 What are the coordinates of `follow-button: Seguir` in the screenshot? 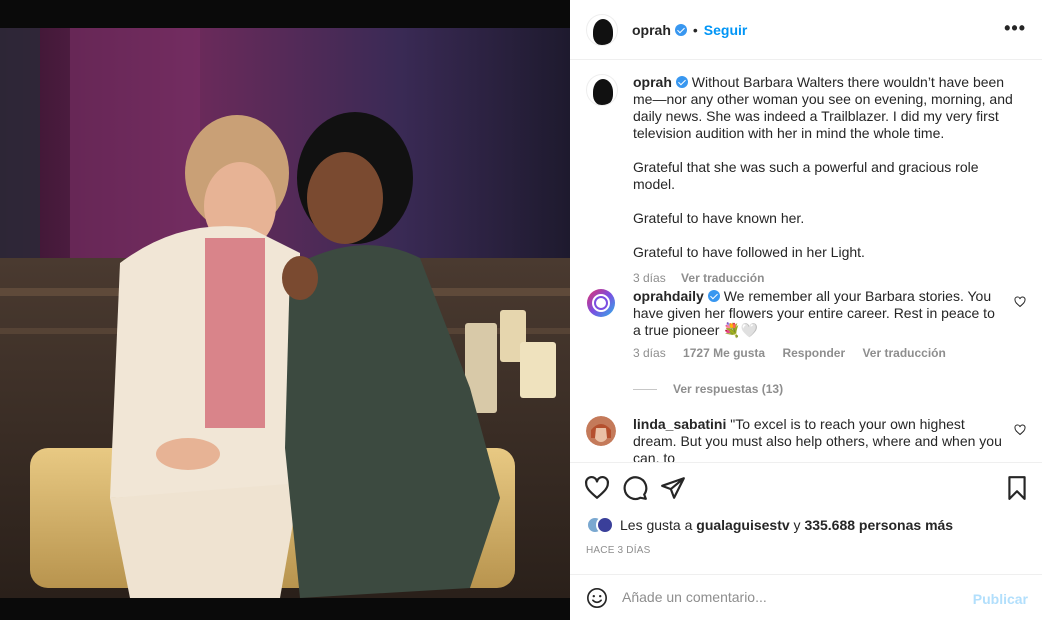 It's located at (726, 30).